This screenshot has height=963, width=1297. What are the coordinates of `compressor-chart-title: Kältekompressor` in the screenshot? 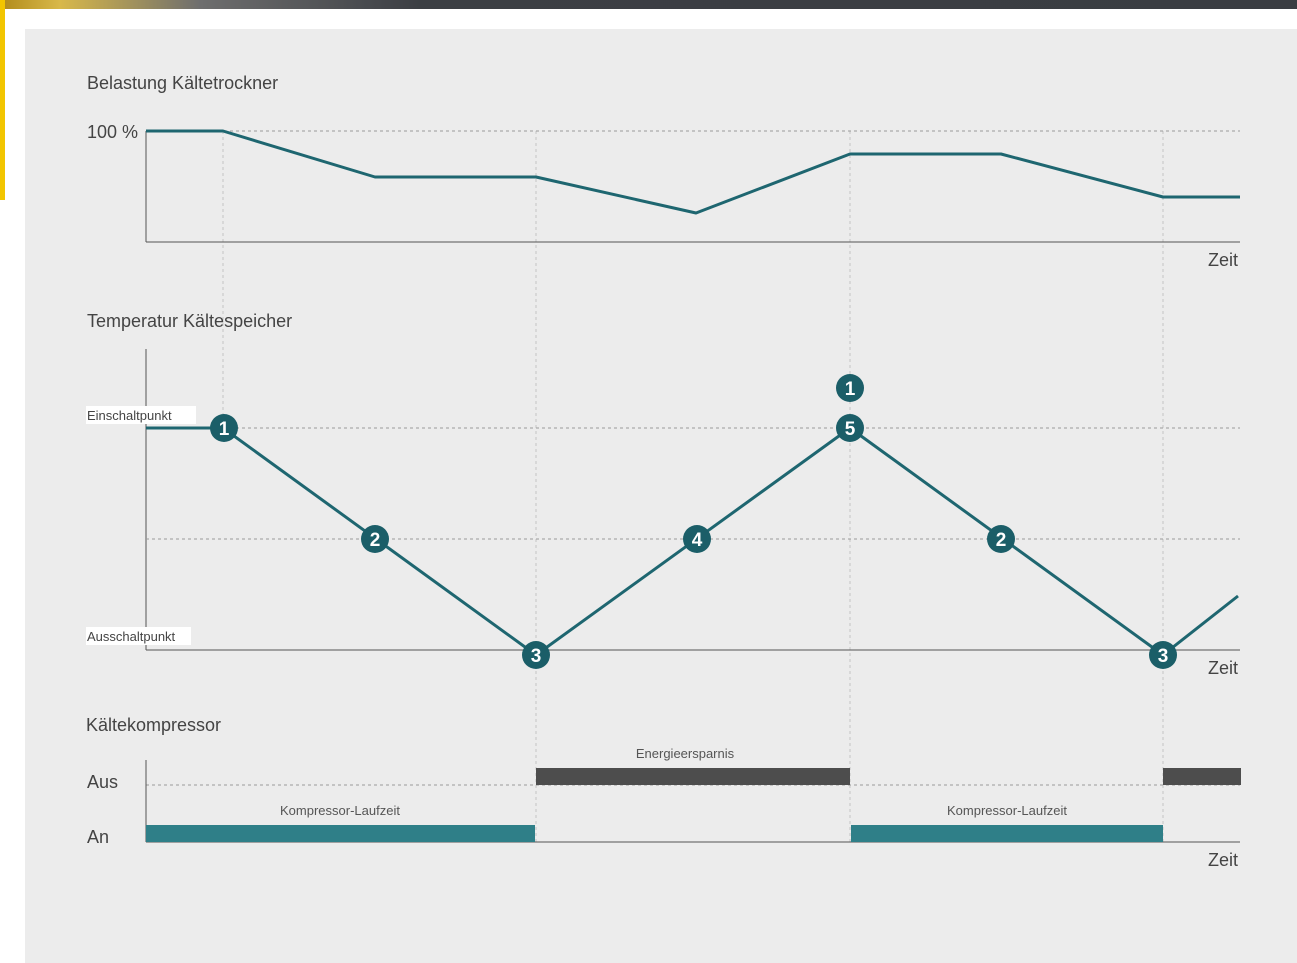 It's located at (153, 725).